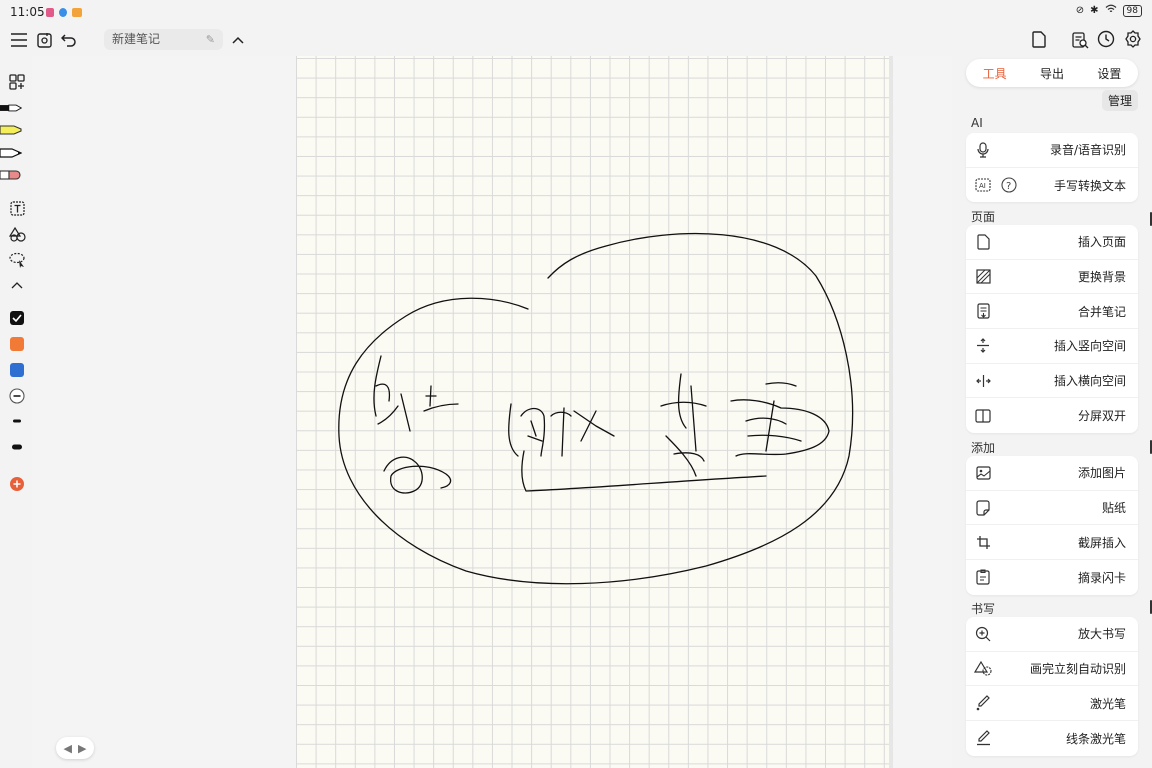  What do you see at coordinates (982, 186) in the screenshot?
I see `svg-text: AI` at bounding box center [982, 186].